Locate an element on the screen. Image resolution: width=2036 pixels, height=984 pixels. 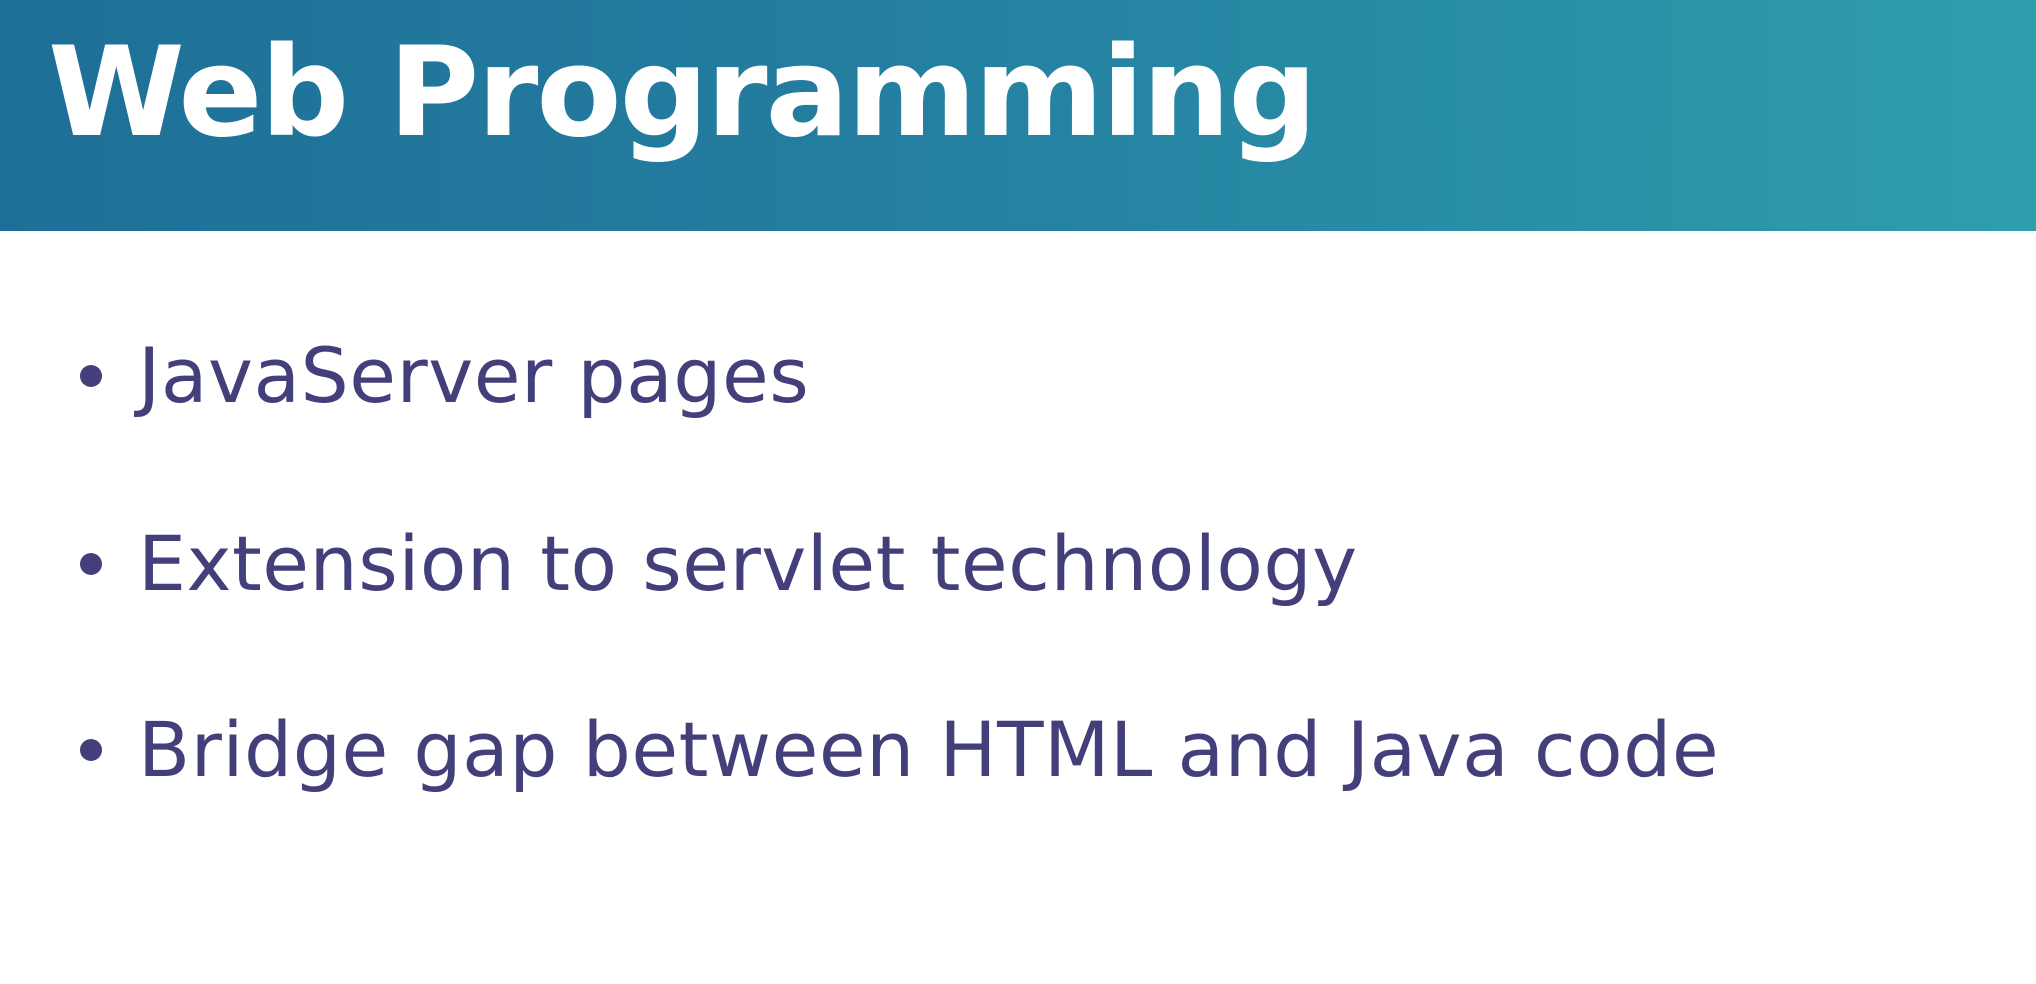
bullet-text: Extension to servlet technology is located at coordinates (748, 563).